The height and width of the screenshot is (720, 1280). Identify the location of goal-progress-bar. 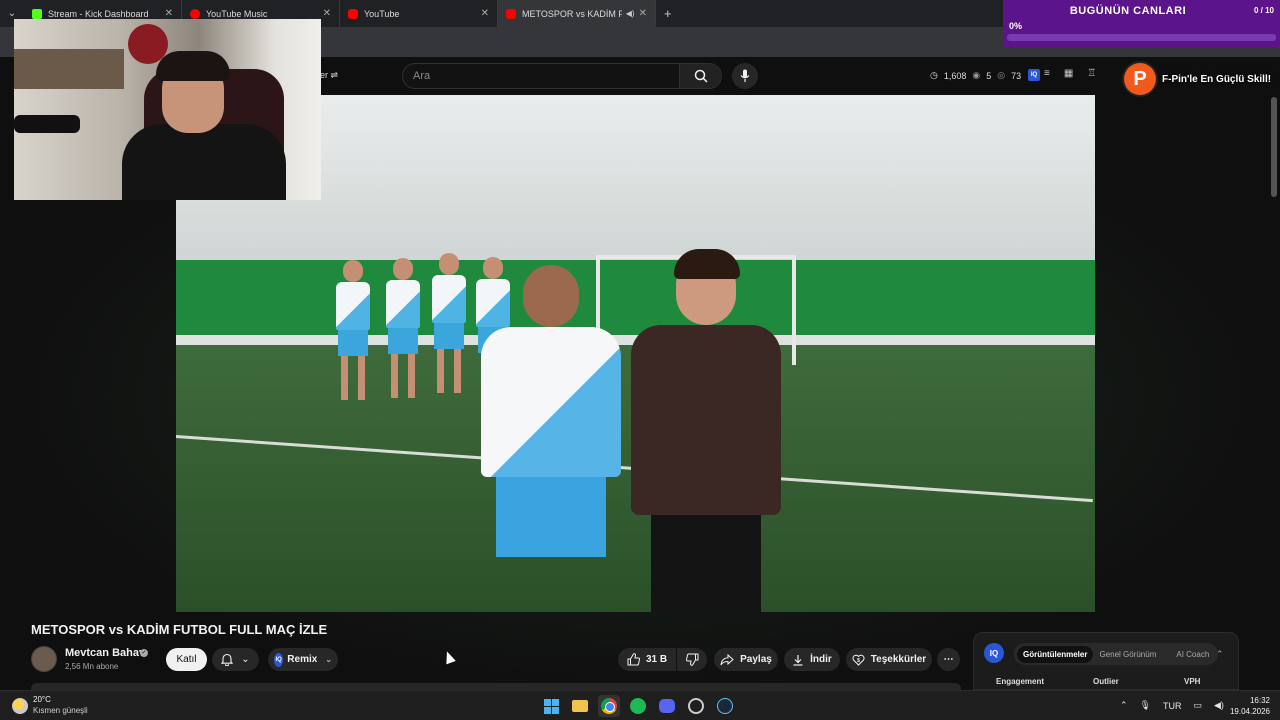
(1141, 37).